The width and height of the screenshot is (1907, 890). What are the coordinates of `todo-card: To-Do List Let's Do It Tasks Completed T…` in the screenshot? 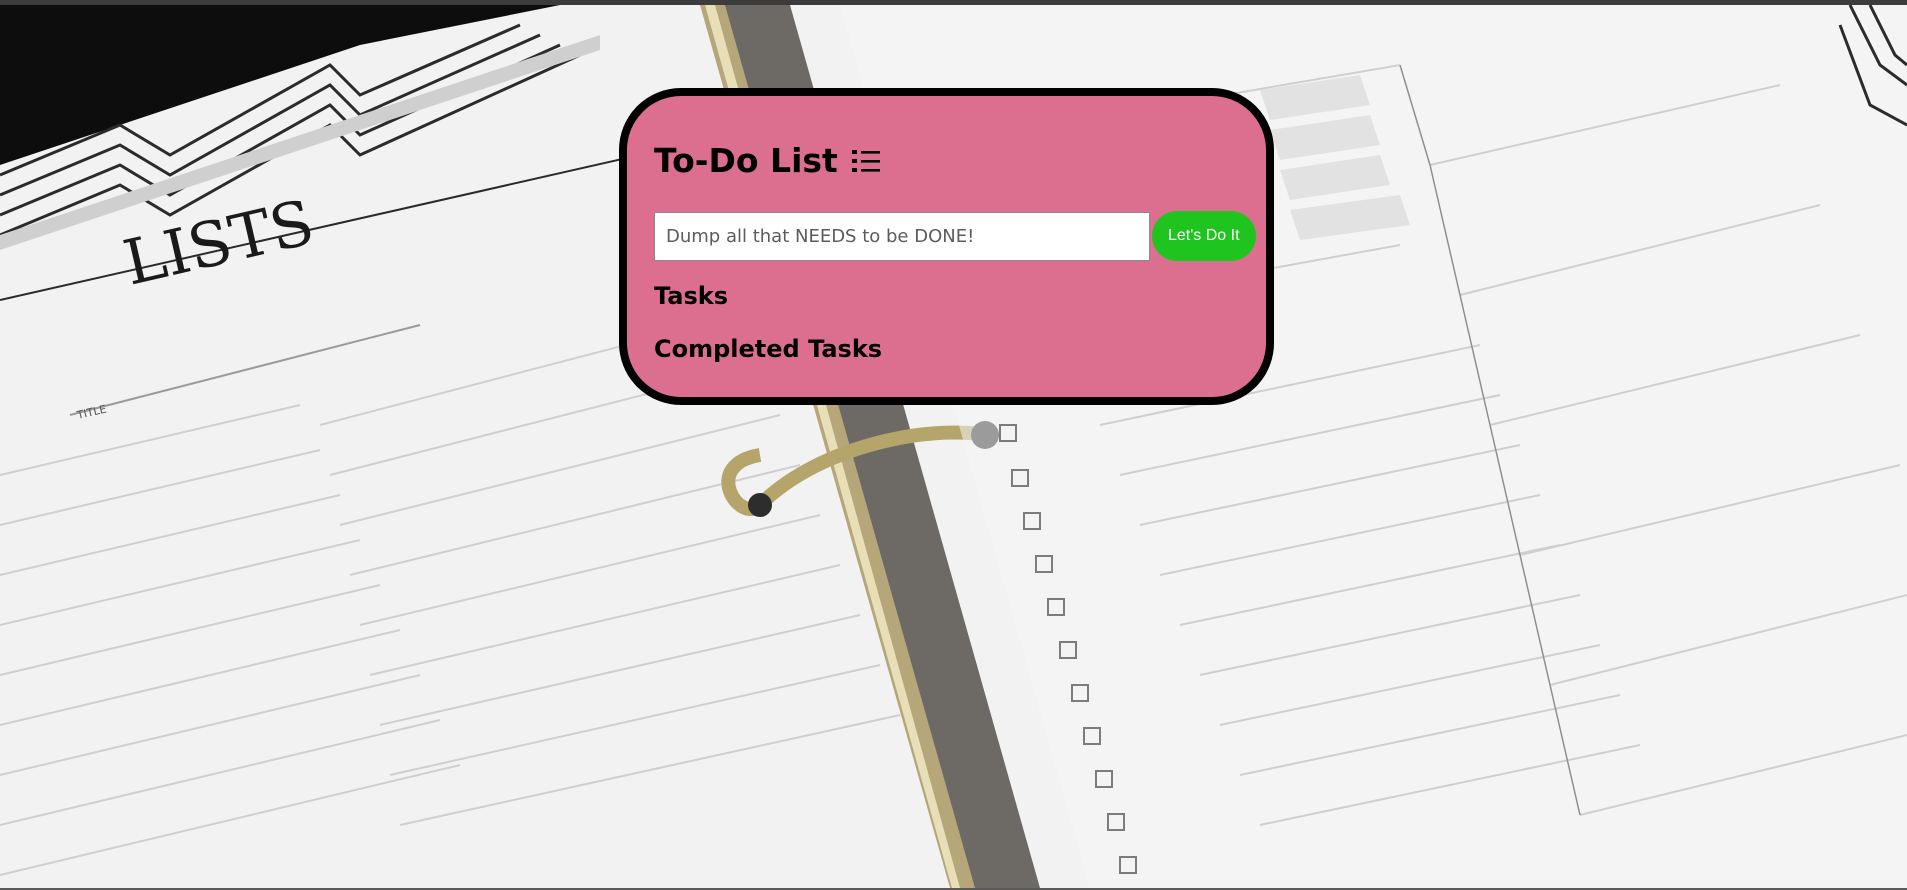 It's located at (946, 246).